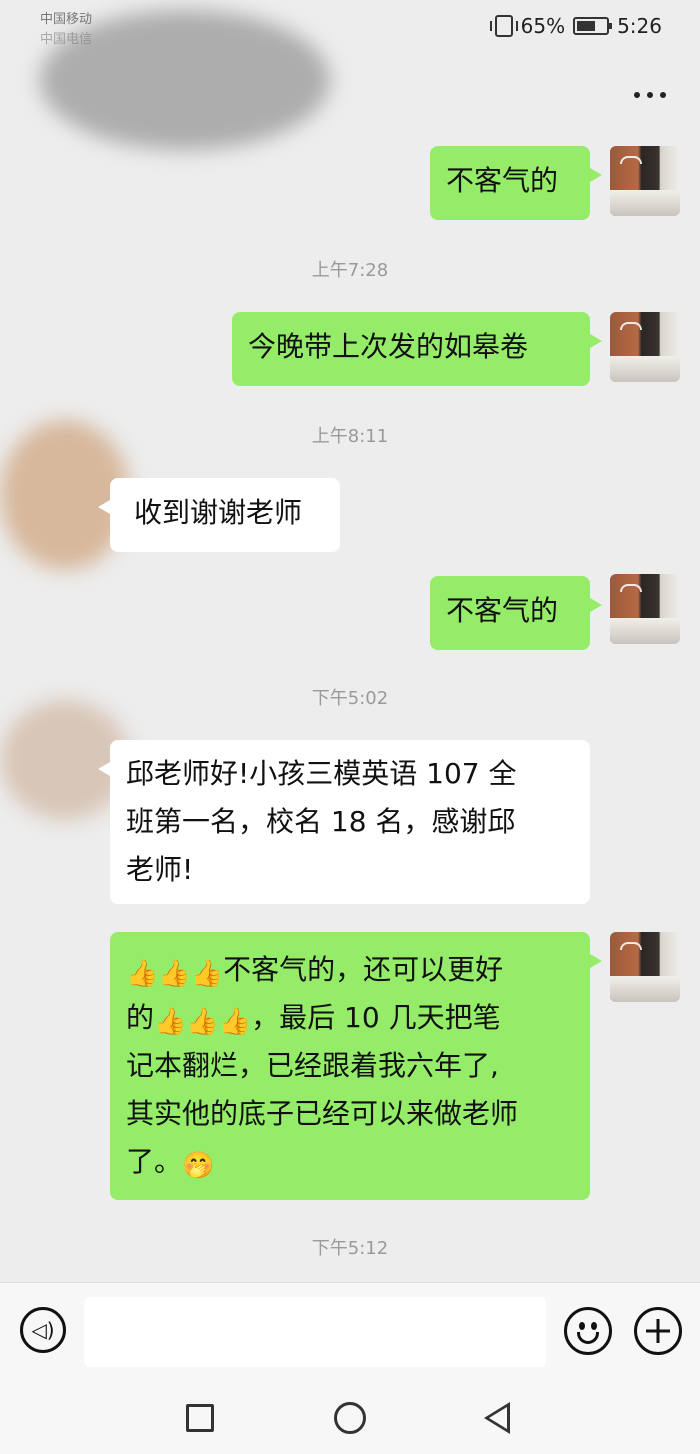 This screenshot has width=700, height=1454. What do you see at coordinates (160, 869) in the screenshot?
I see `message-line: 老师!` at bounding box center [160, 869].